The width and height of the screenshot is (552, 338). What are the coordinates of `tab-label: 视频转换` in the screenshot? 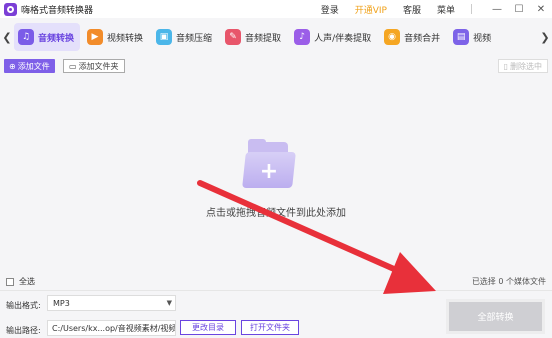 It's located at (125, 38).